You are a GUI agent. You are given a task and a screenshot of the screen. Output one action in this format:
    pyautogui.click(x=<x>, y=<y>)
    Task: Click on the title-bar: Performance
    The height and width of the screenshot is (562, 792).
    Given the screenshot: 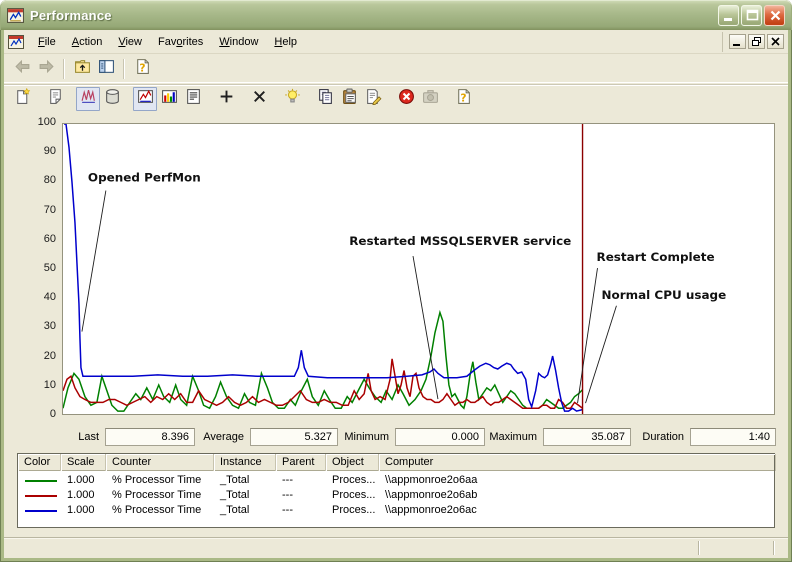 What is the action you would take?
    pyautogui.click(x=396, y=15)
    